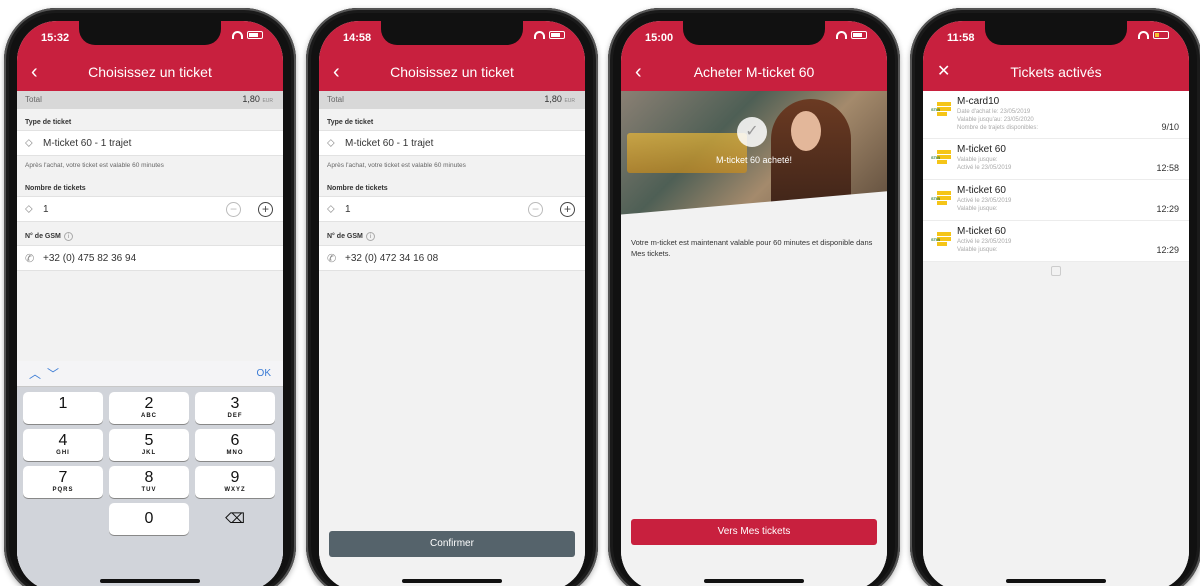  Describe the element at coordinates (149, 440) in the screenshot. I see `key-digit: 5` at that location.